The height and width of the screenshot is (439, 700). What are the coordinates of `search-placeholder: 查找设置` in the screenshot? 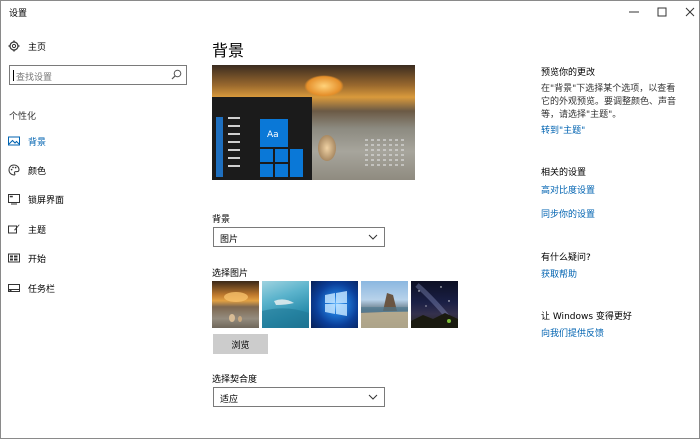 It's located at (34, 78).